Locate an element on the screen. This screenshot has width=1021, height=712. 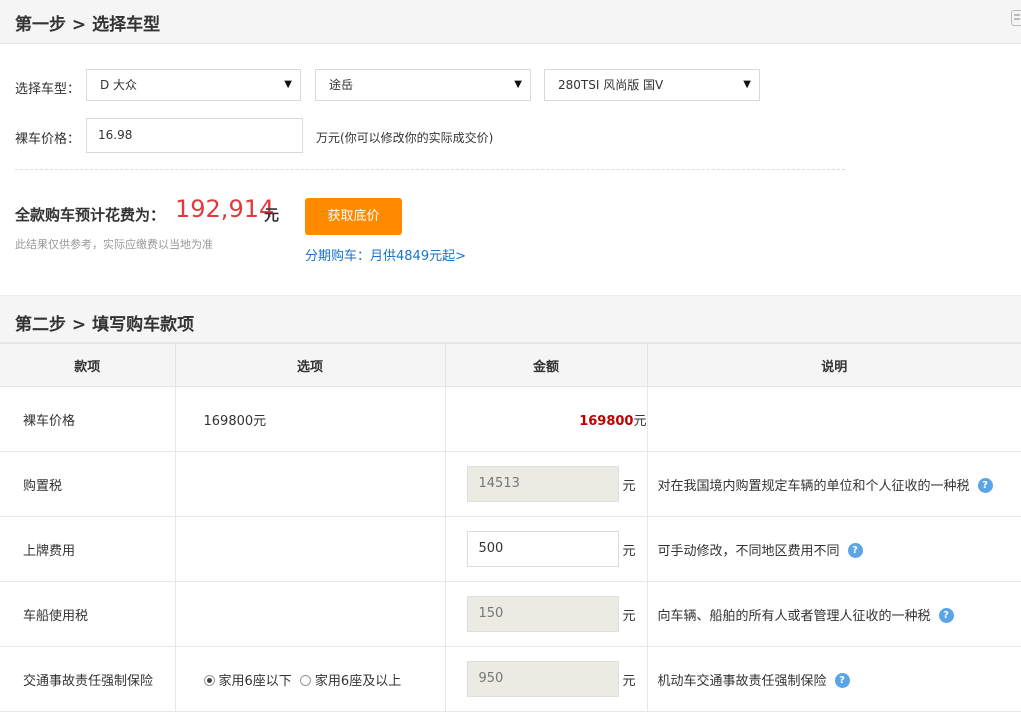
purchase-tax-field: 14513 is located at coordinates (542, 484).